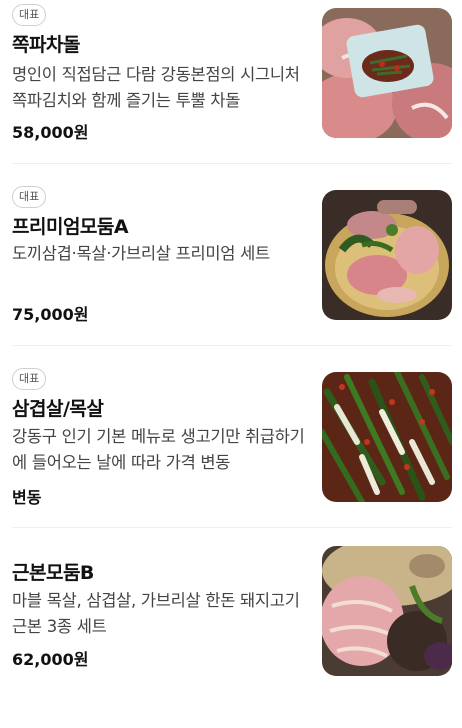 This screenshot has height=728, width=462. What do you see at coordinates (46, 45) in the screenshot?
I see `menu-item-name: 쪽파차돌` at bounding box center [46, 45].